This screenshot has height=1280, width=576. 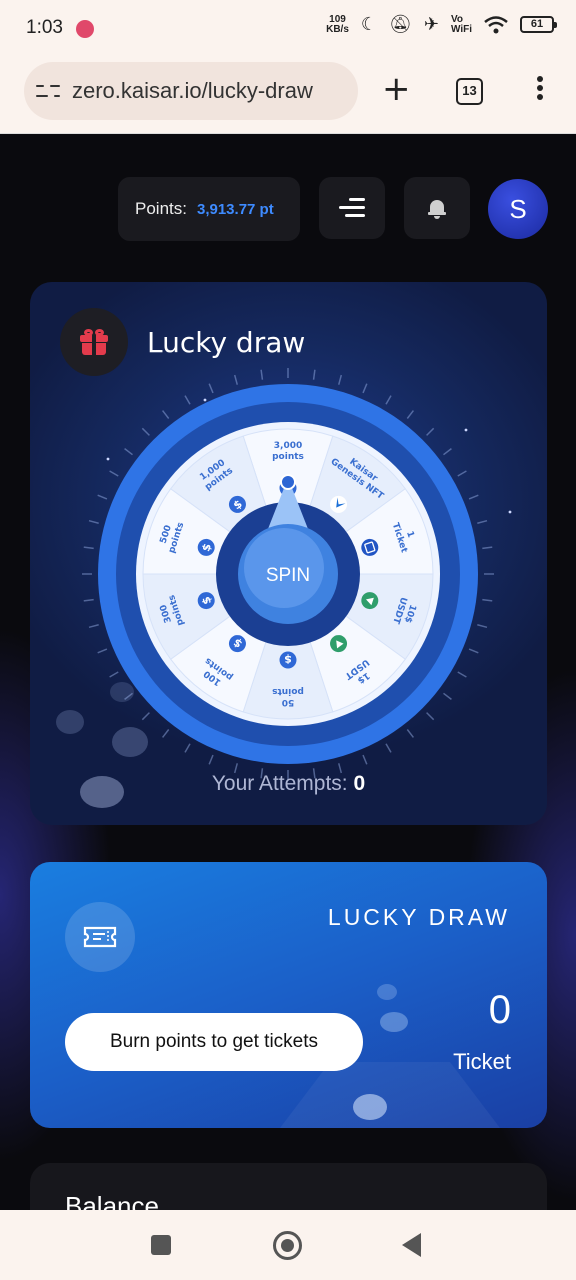 What do you see at coordinates (288, 1186) in the screenshot?
I see `balance-card: Balance` at bounding box center [288, 1186].